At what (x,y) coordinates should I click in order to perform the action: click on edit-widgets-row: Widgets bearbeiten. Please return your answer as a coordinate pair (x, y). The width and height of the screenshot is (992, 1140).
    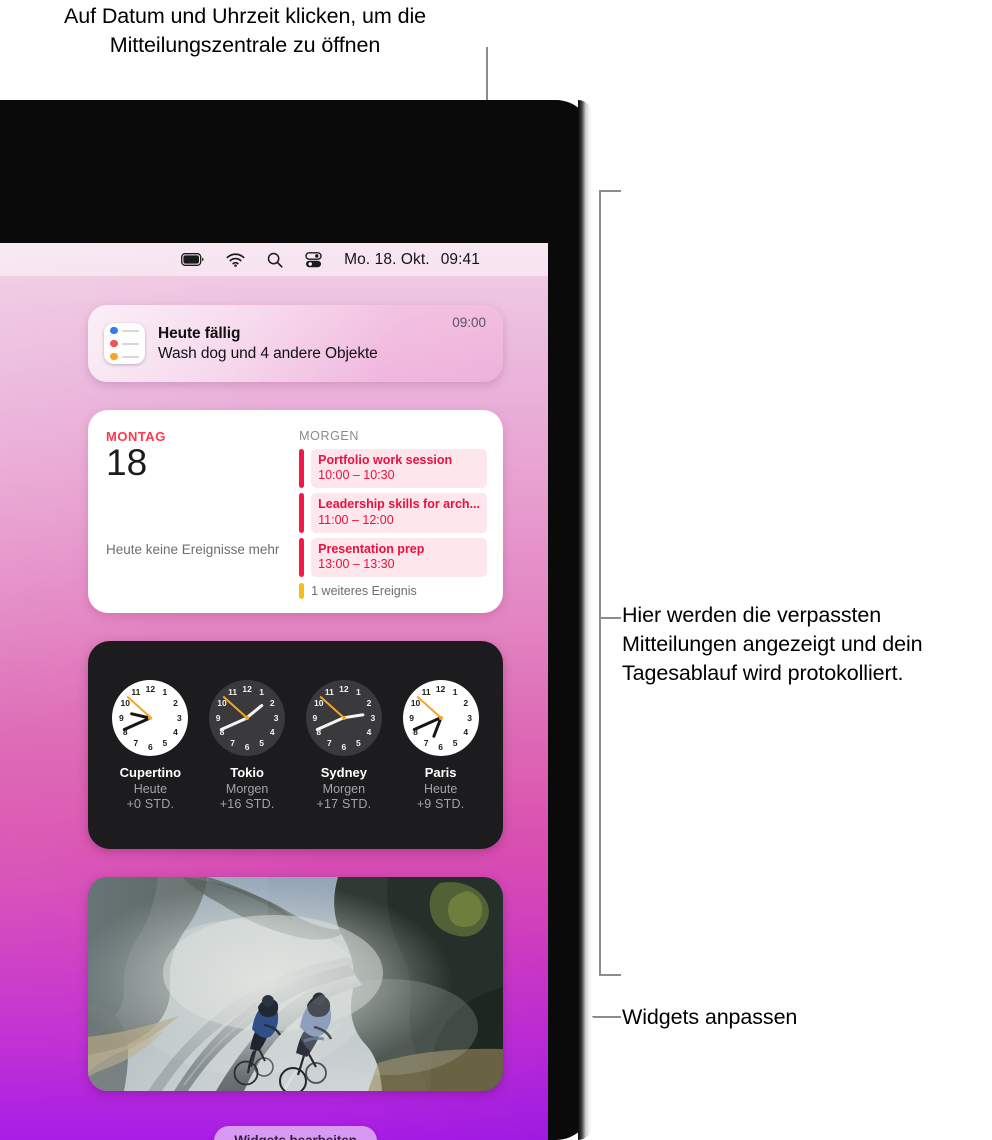
    Looking at the image, I should click on (295, 1133).